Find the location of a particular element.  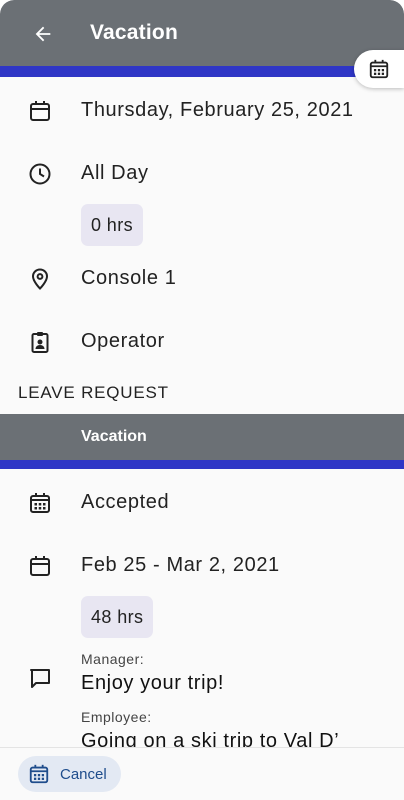

manager-comment: Enjoy your trip! is located at coordinates (152, 683).